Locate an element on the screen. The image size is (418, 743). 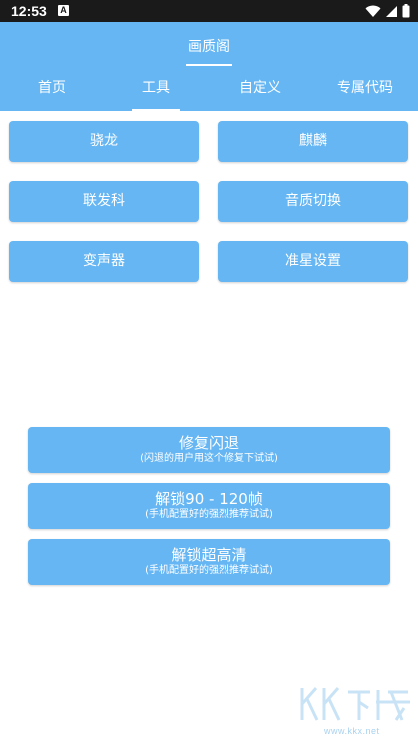
status-bar: 12:53 A is located at coordinates (209, 11).